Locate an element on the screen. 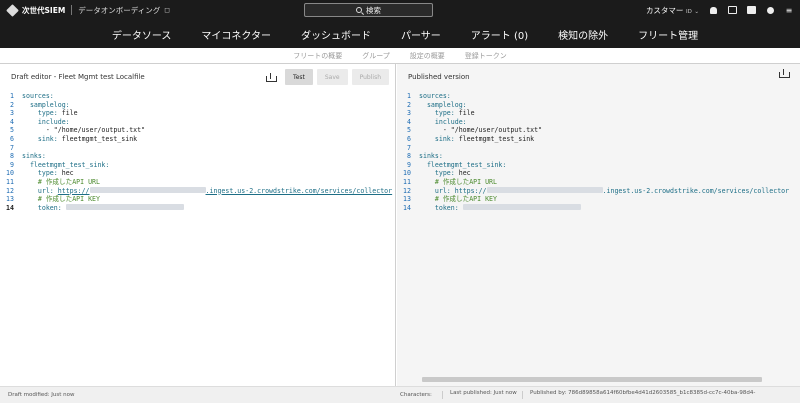 The height and width of the screenshot is (403, 800). tab-groups: グループ is located at coordinates (376, 56).